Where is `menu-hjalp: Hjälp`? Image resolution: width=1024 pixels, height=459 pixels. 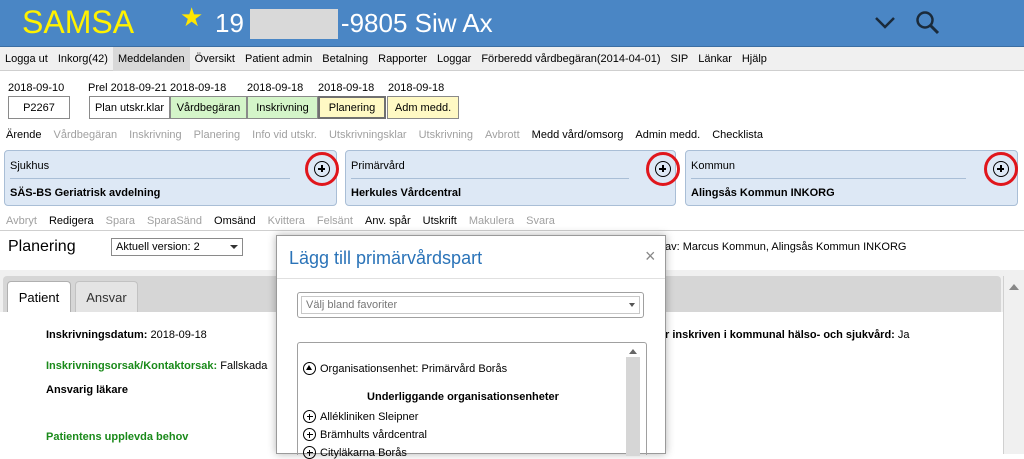 menu-hjalp: Hjälp is located at coordinates (754, 59).